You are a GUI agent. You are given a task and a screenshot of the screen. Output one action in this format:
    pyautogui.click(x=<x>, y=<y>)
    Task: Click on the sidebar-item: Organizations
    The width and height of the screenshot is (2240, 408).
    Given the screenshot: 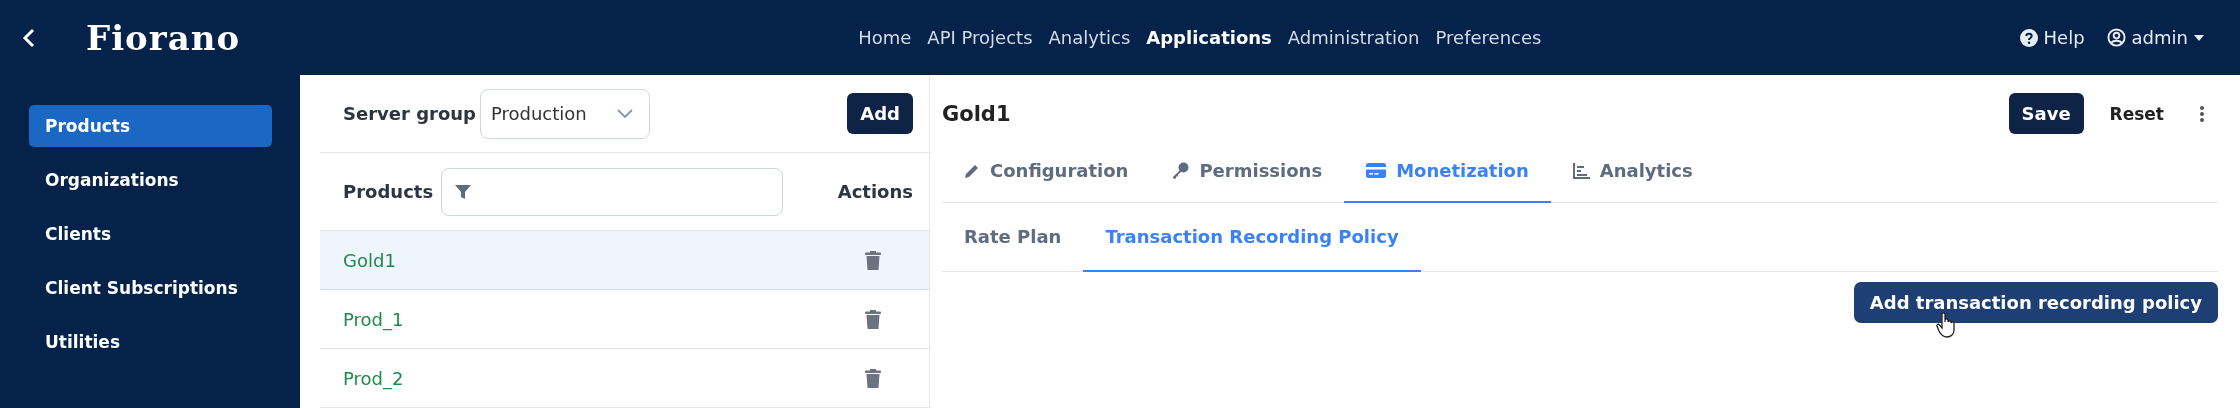 What is the action you would take?
    pyautogui.click(x=150, y=180)
    